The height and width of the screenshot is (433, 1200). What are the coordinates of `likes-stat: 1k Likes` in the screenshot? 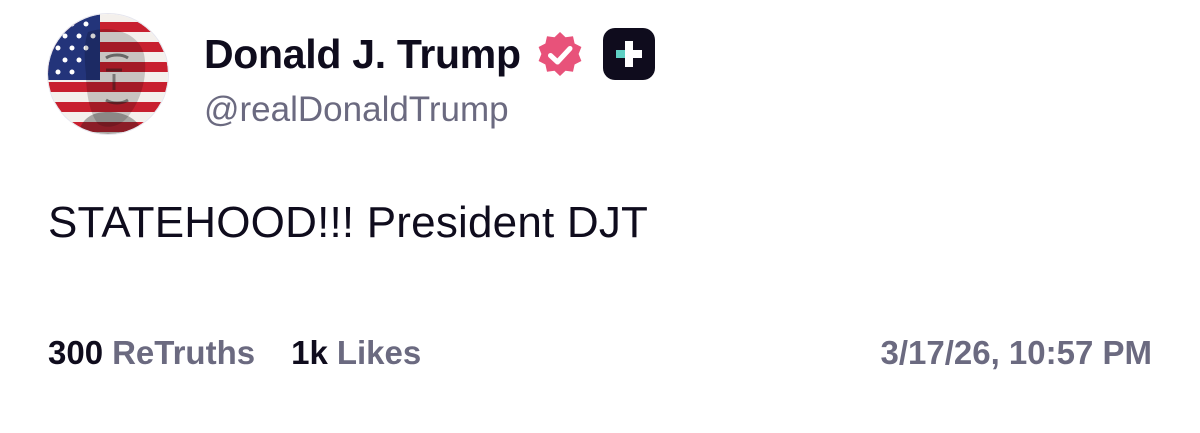 It's located at (356, 353).